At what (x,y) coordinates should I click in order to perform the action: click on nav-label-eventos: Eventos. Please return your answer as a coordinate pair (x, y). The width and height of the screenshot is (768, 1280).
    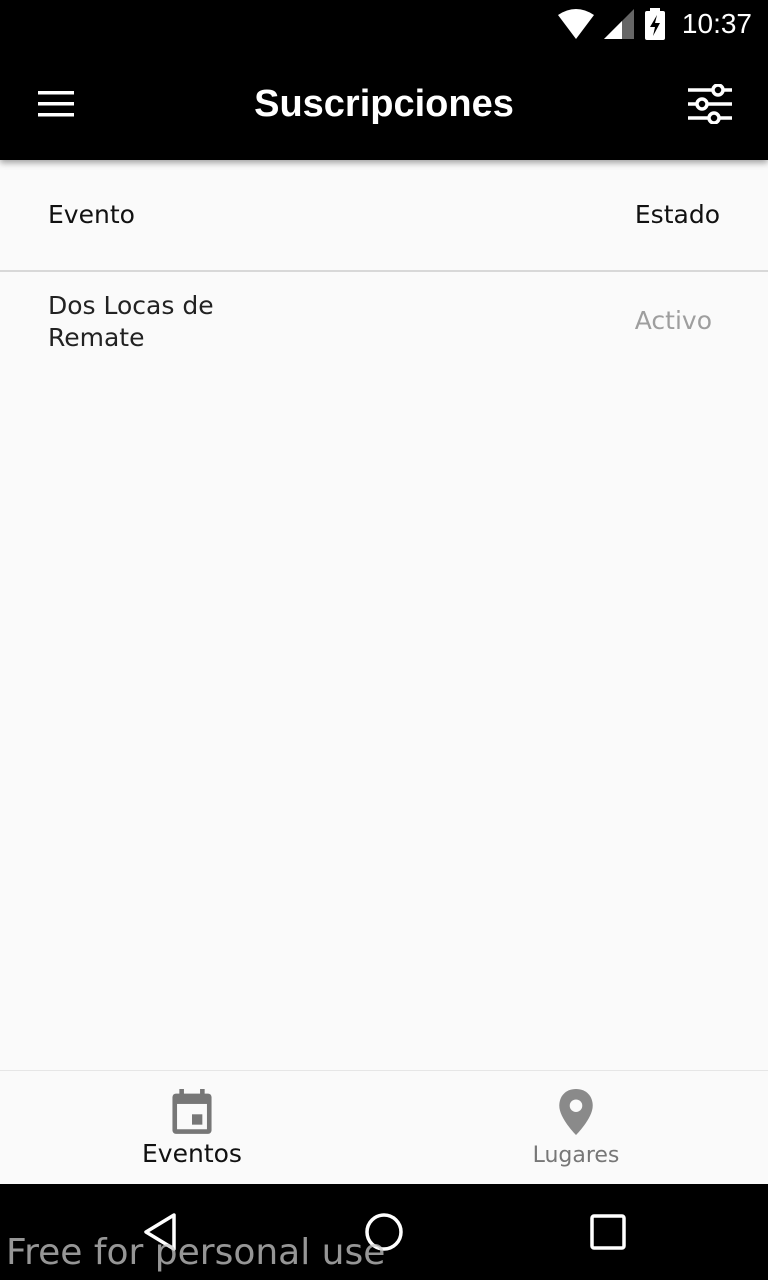
    Looking at the image, I should click on (192, 1153).